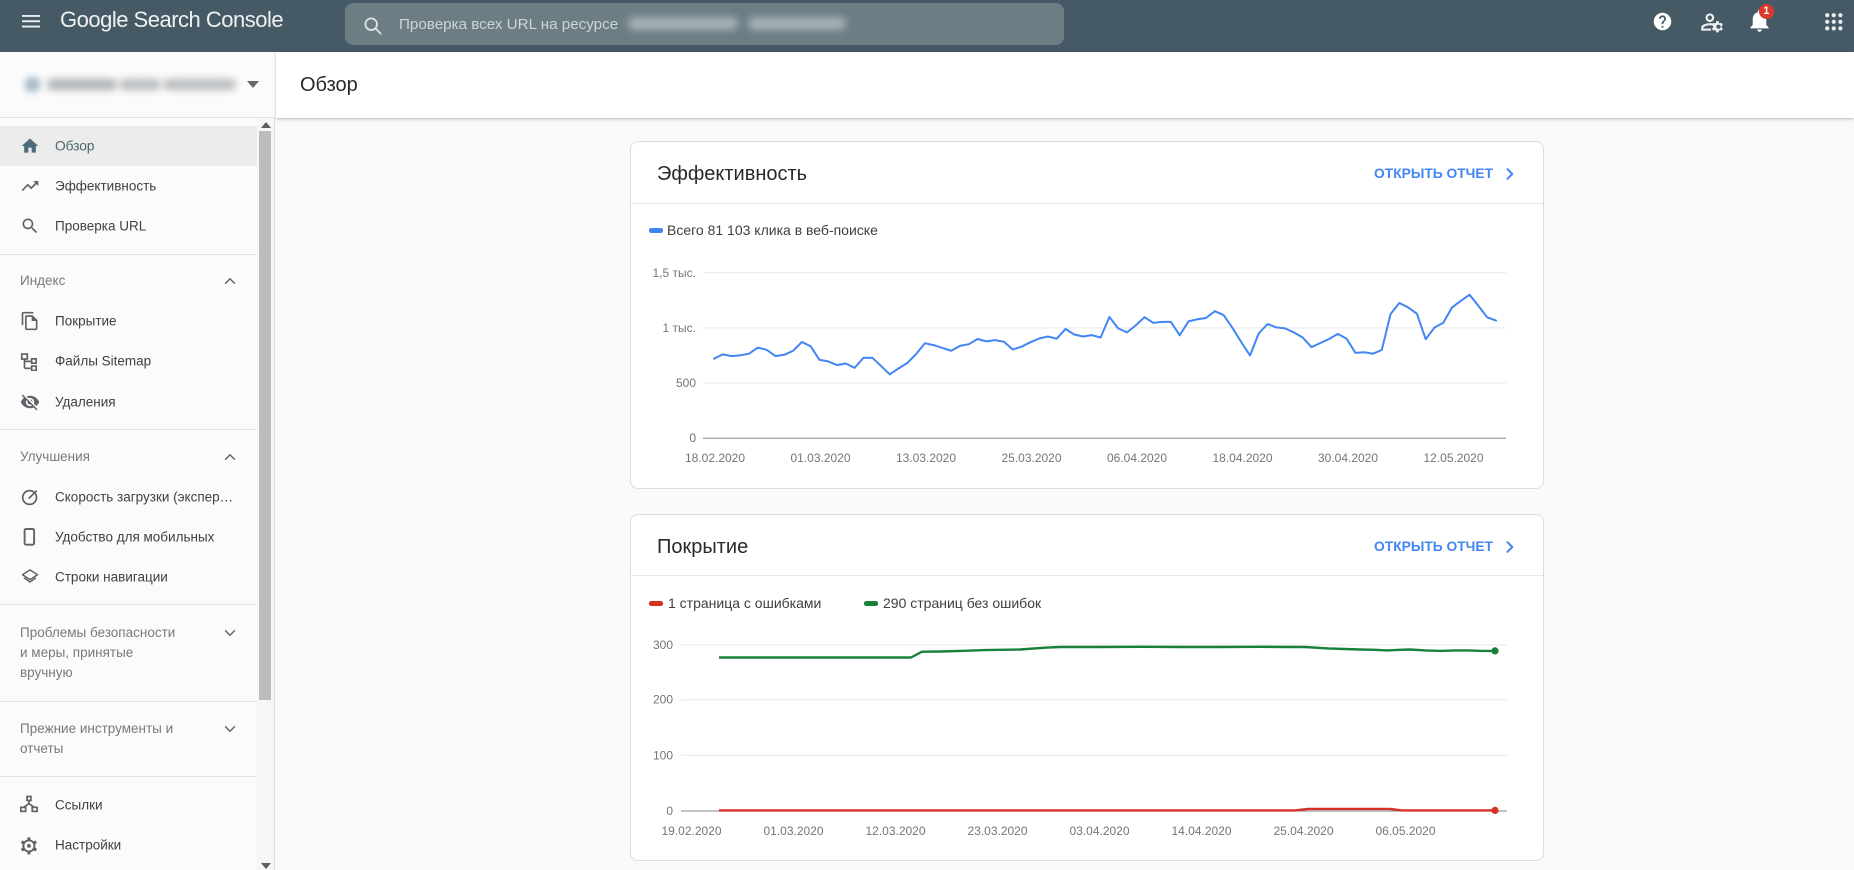 This screenshot has width=1854, height=870. I want to click on svg-text: 1 тыс., so click(679, 328).